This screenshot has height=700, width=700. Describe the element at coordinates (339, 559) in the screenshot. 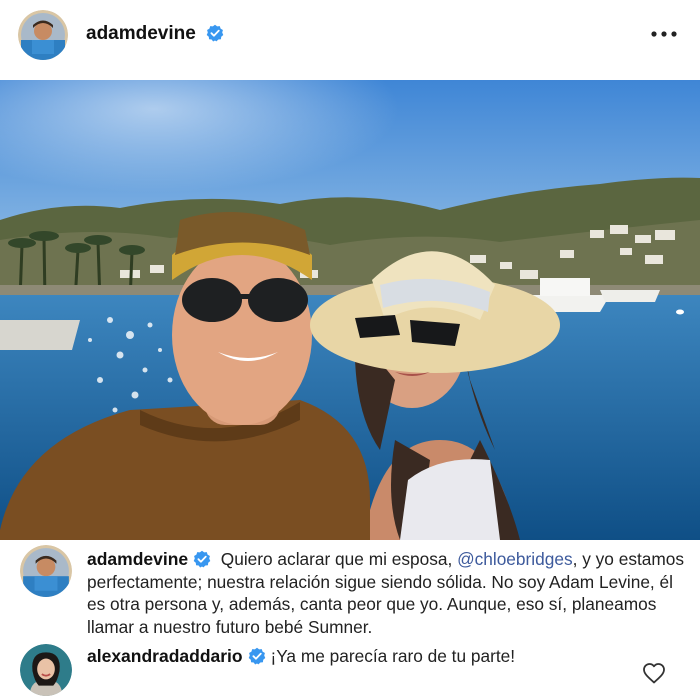

I see `comment-body-start: Quiero aclarar que mi esposa,` at that location.